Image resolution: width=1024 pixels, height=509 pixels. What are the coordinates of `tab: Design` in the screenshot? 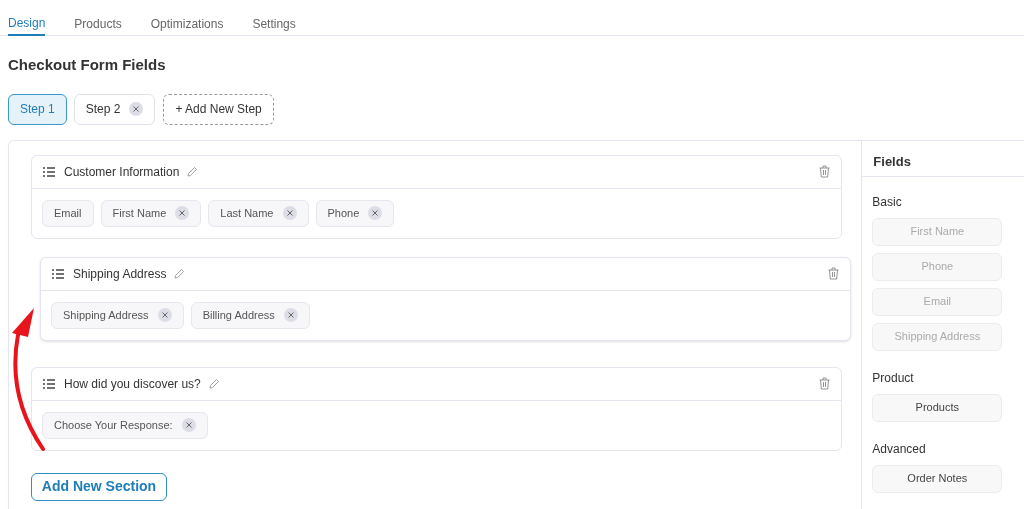 It's located at (27, 24).